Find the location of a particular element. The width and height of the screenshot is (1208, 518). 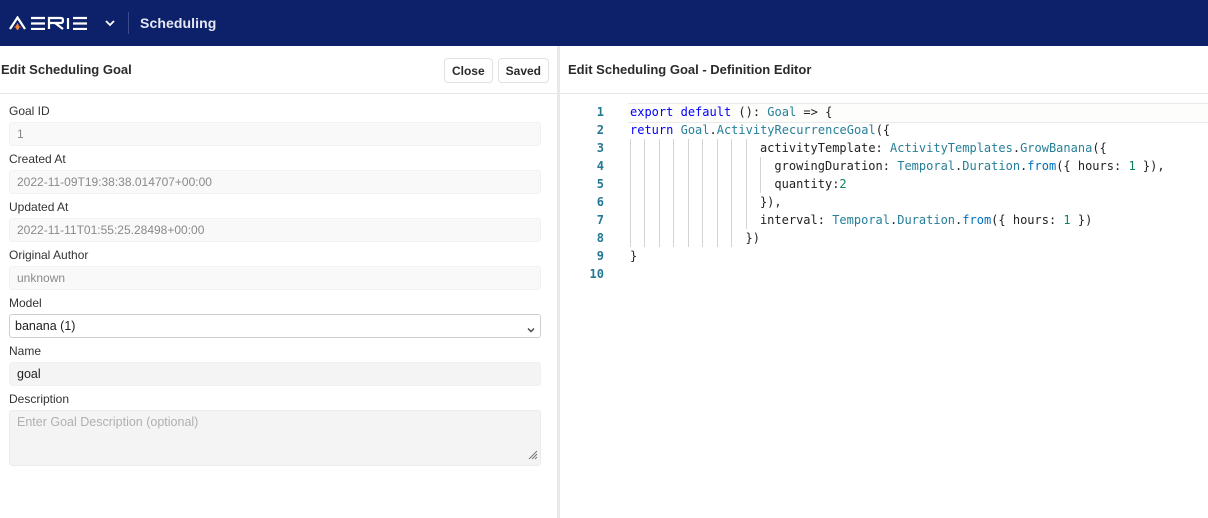

code-text: }) is located at coordinates (753, 238).